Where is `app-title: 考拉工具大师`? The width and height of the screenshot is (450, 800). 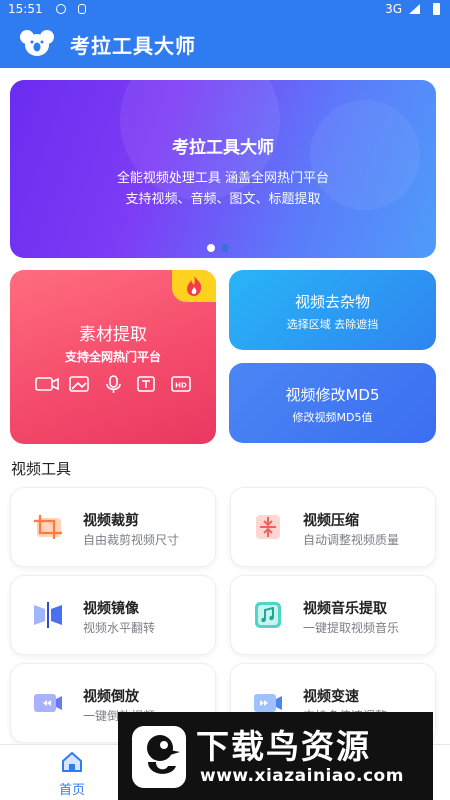
app-title: 考拉工具大师 is located at coordinates (133, 46).